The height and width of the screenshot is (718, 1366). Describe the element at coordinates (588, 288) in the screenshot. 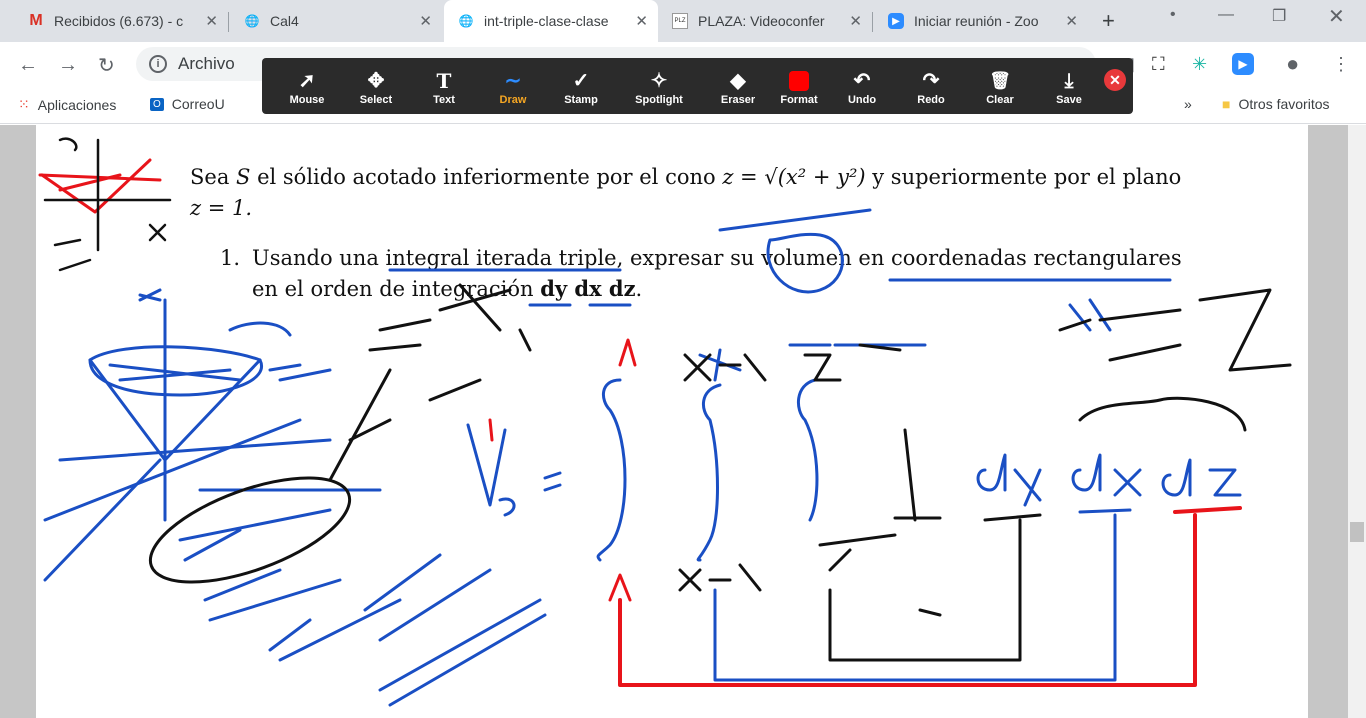

I see `integration-order: dy dx dz` at that location.